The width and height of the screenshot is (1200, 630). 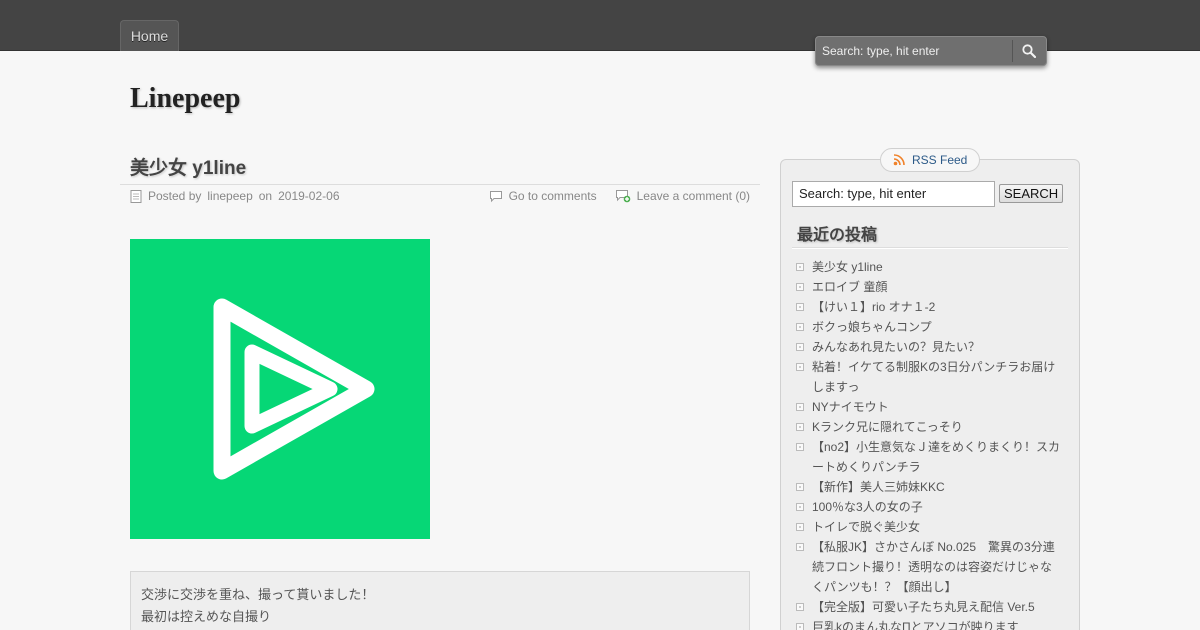 I want to click on recent-posts-heading: 最近の投稿, so click(x=837, y=235).